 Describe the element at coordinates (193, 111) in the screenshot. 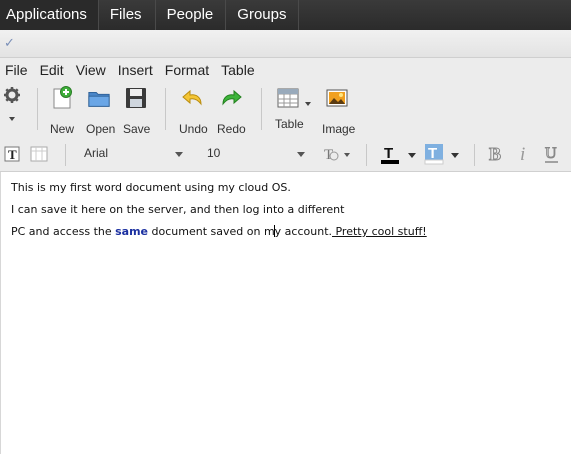

I see `undo-button: Undo` at that location.